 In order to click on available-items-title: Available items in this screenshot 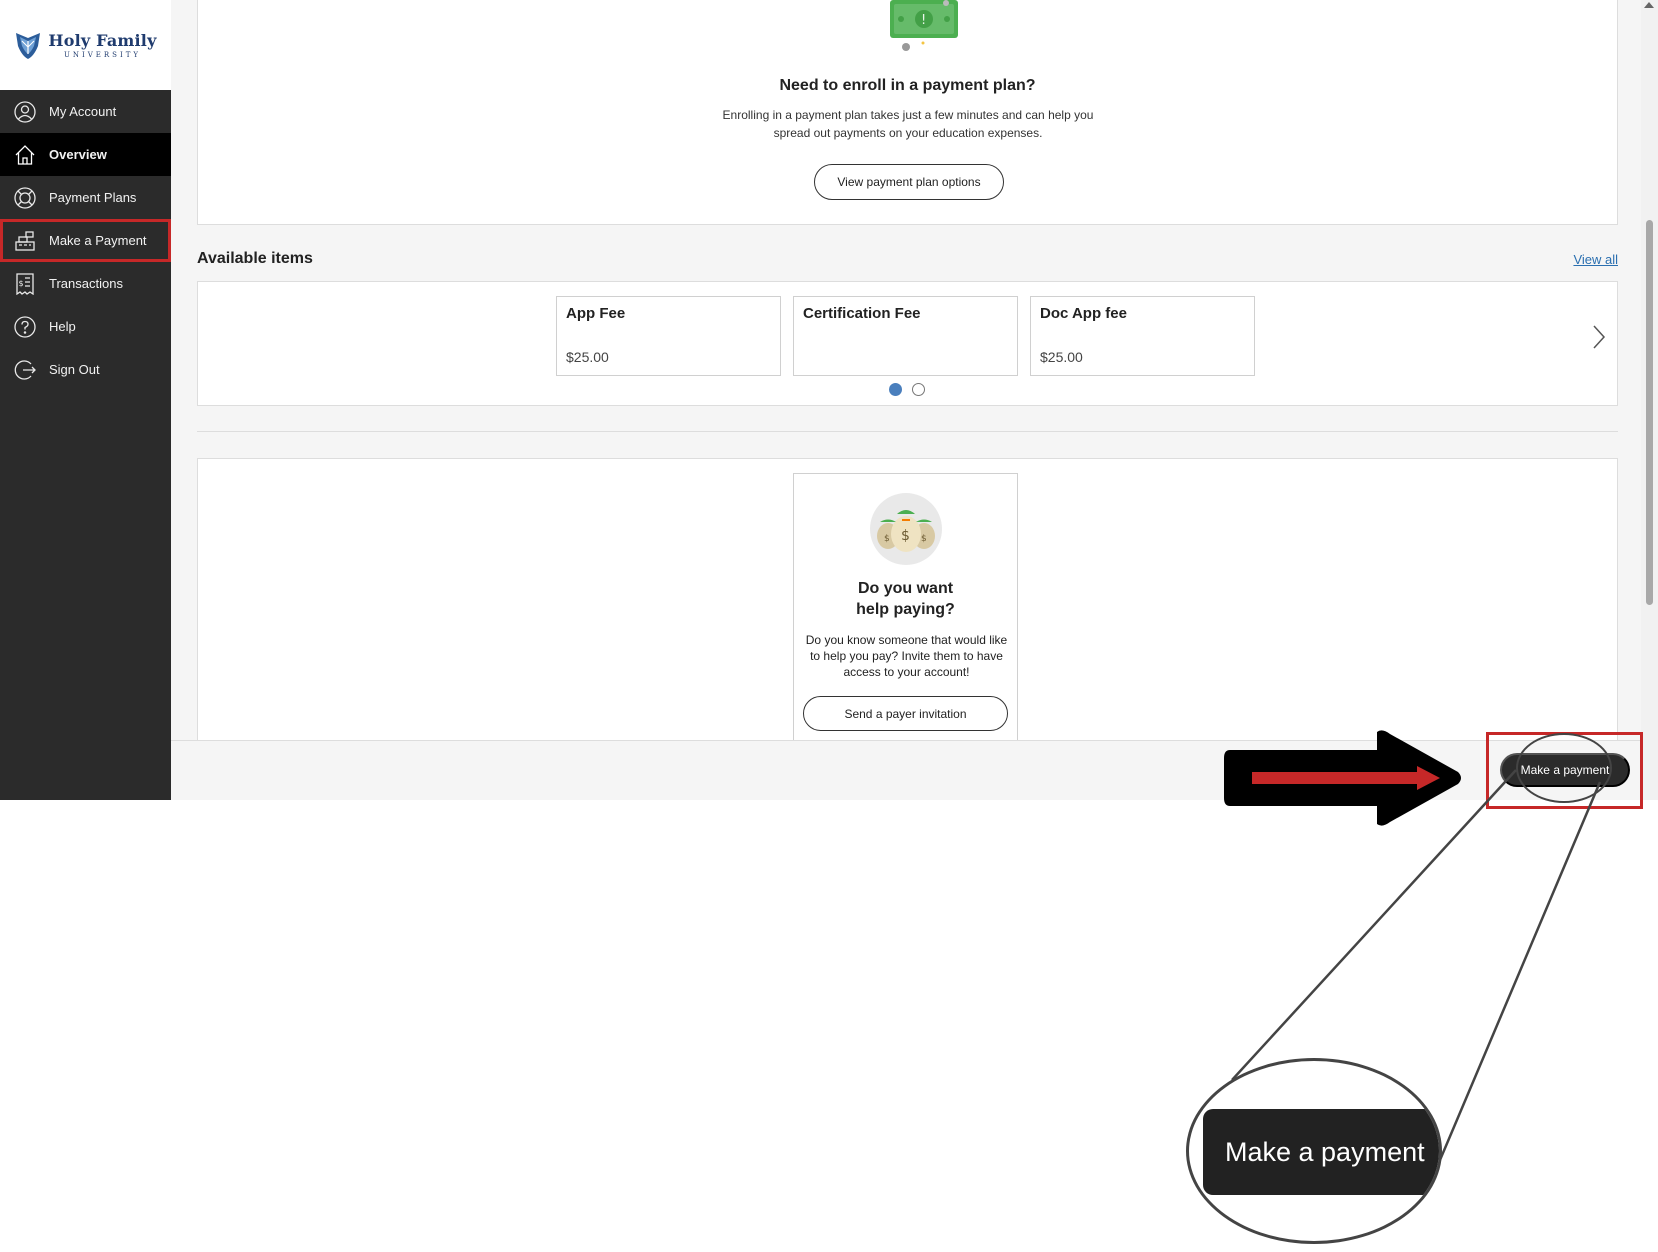, I will do `click(255, 258)`.